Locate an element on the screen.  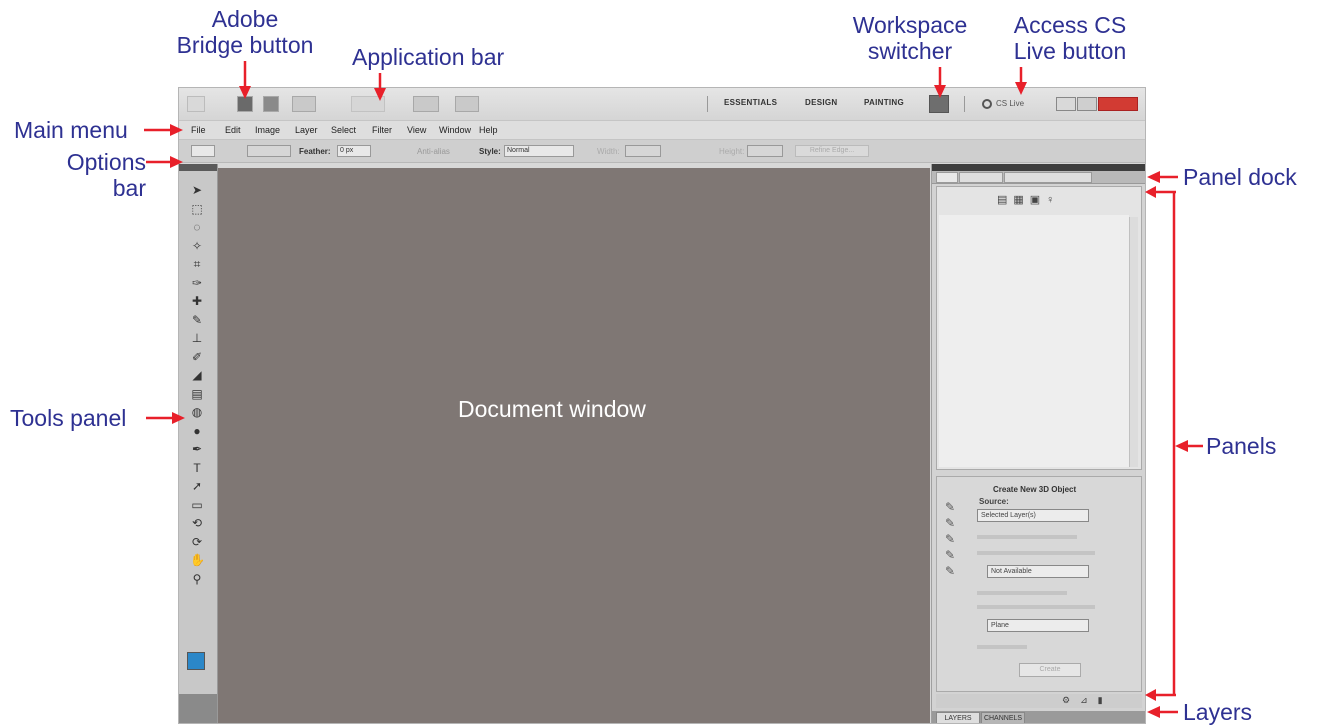
mini-bridge-button is located at coordinates (271, 104).